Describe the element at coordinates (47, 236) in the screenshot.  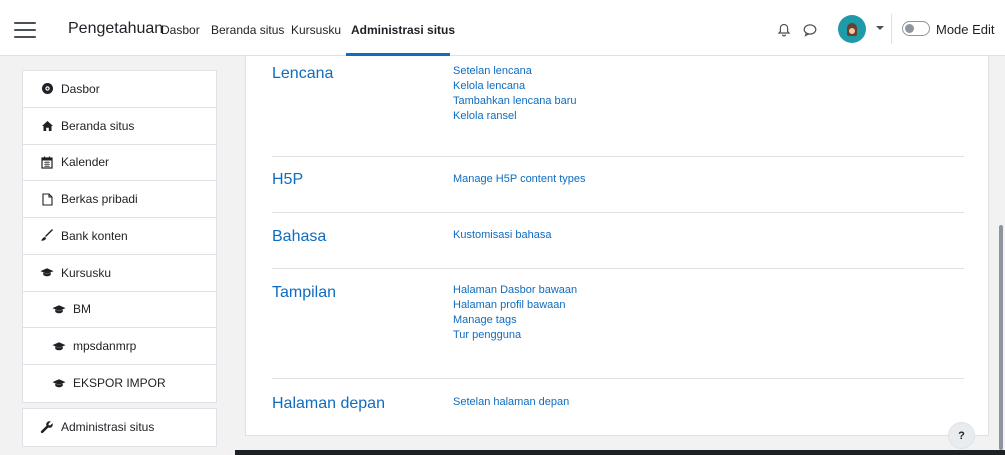
I see `paintbrush-icon` at that location.